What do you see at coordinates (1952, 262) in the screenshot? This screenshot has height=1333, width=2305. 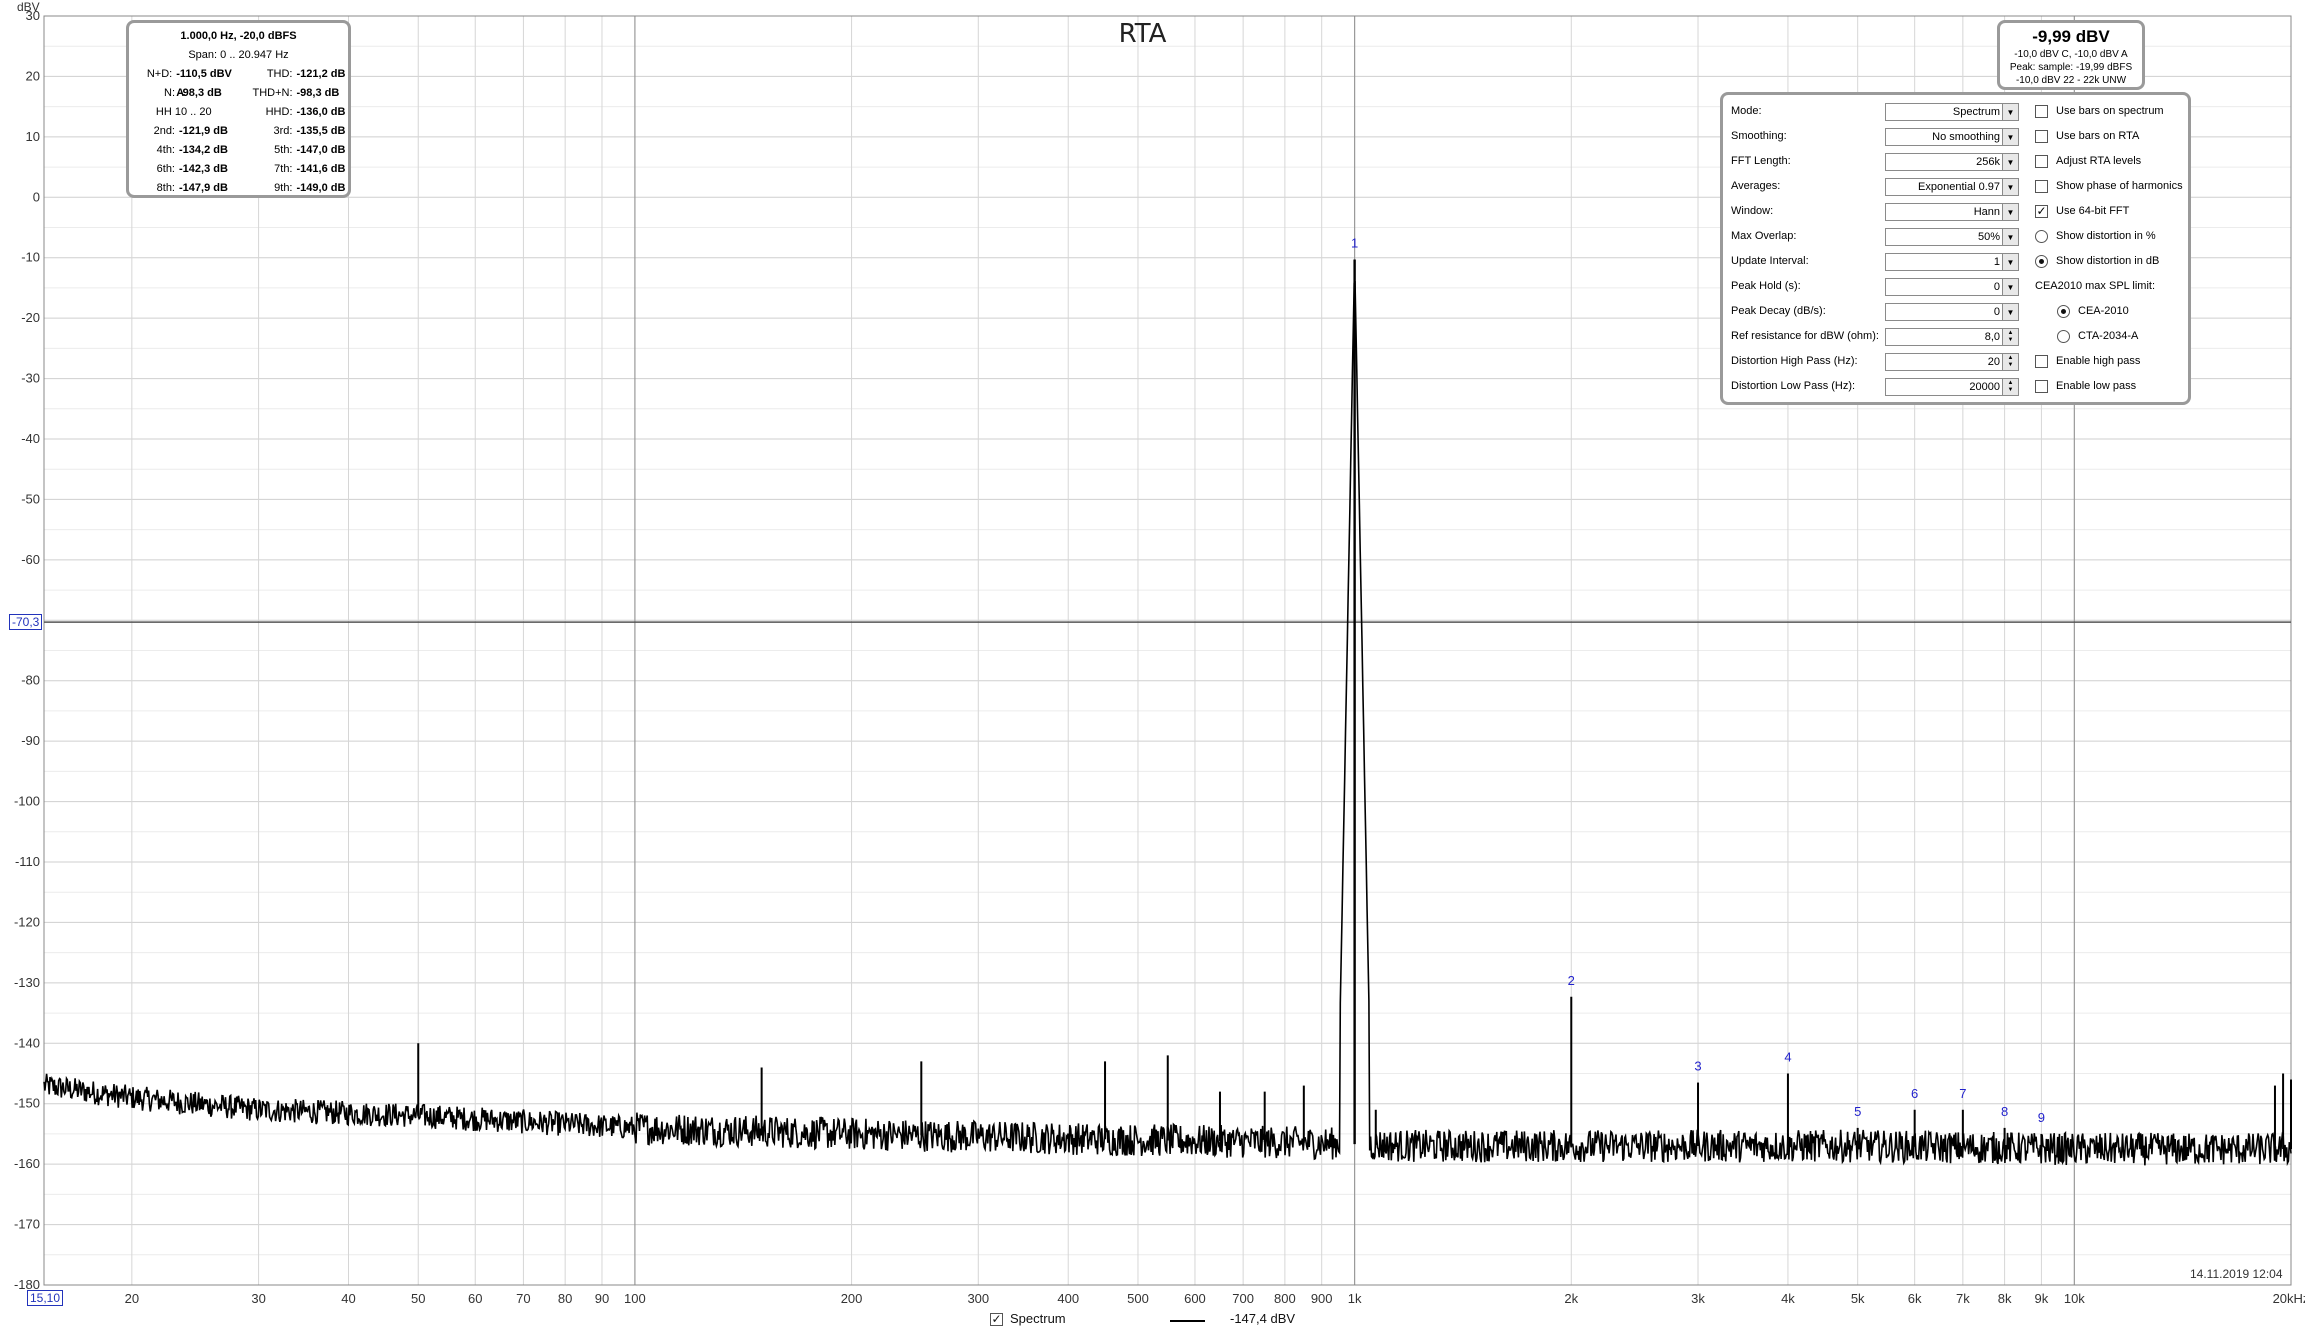 I see `update-interval-select: 1 ▼` at bounding box center [1952, 262].